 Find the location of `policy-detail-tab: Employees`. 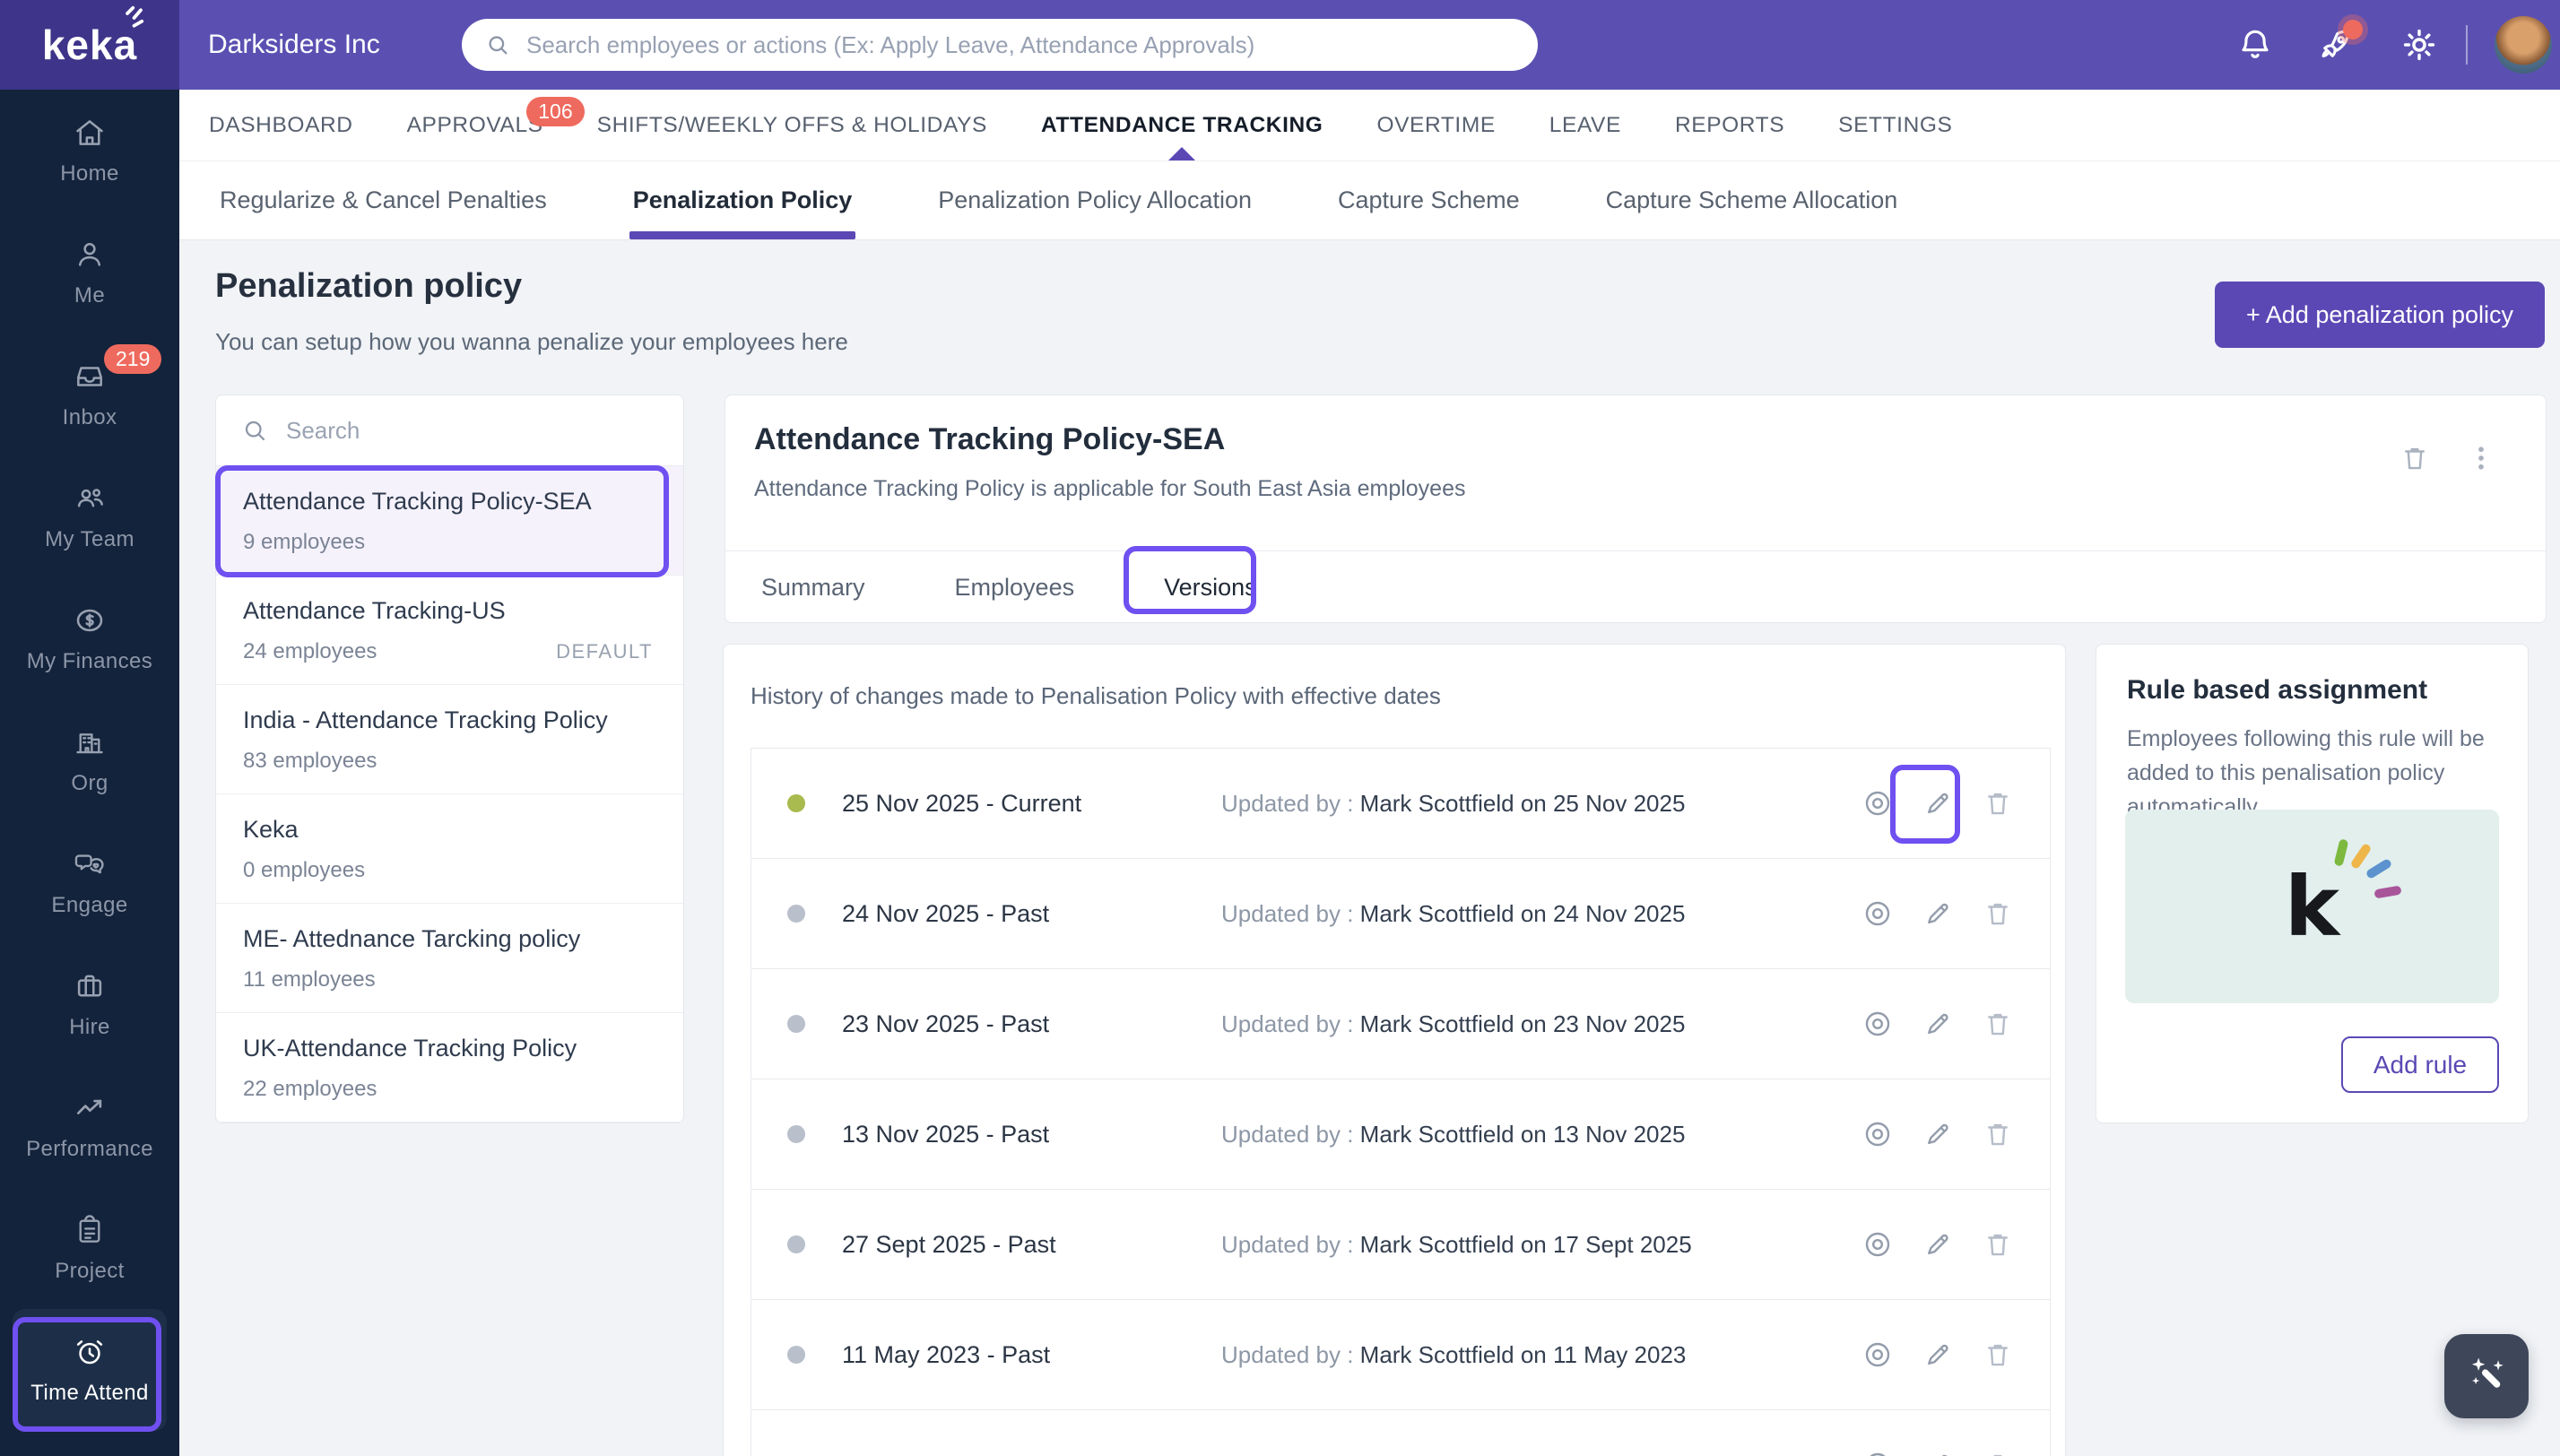

policy-detail-tab: Employees is located at coordinates (1015, 588).